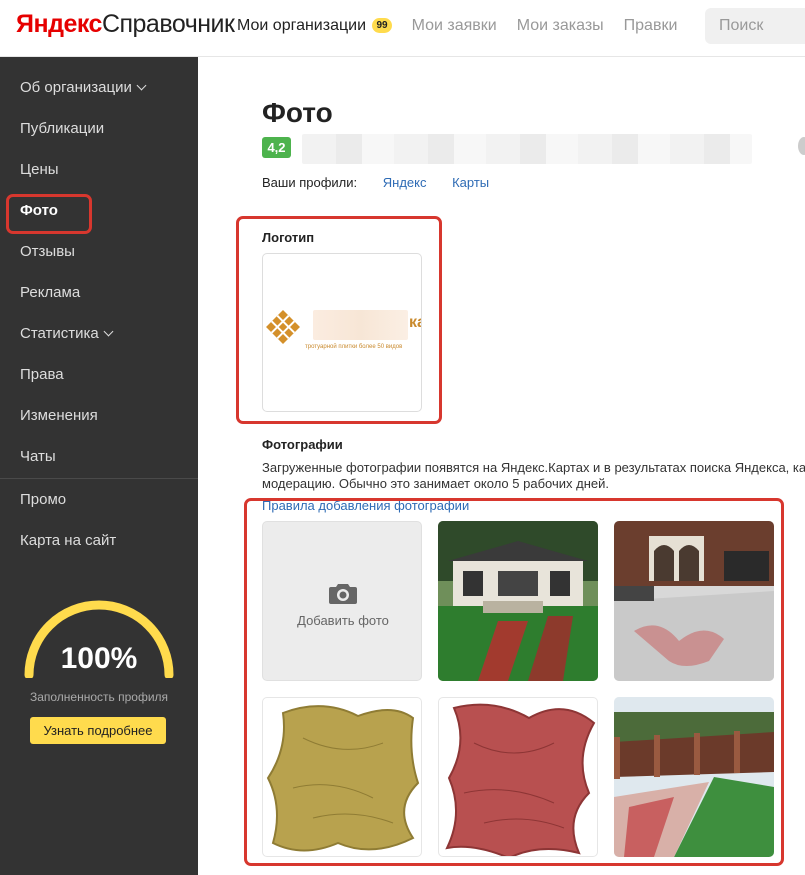 Image resolution: width=805 pixels, height=875 pixels. I want to click on blurred-organization-name, so click(527, 149).